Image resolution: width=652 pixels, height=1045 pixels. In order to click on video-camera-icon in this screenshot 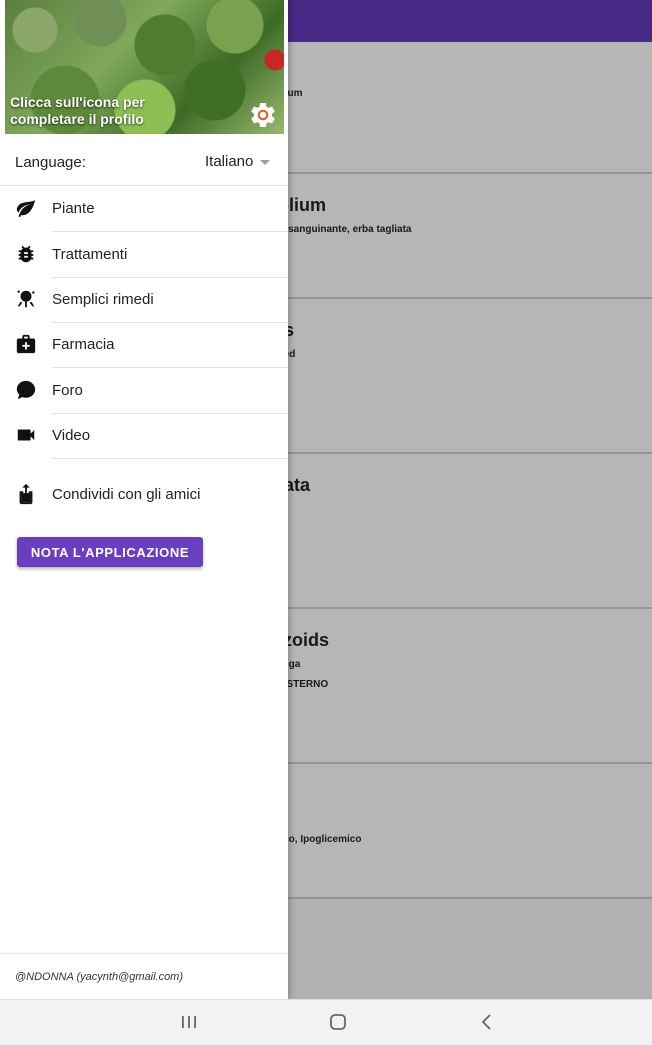, I will do `click(26, 435)`.